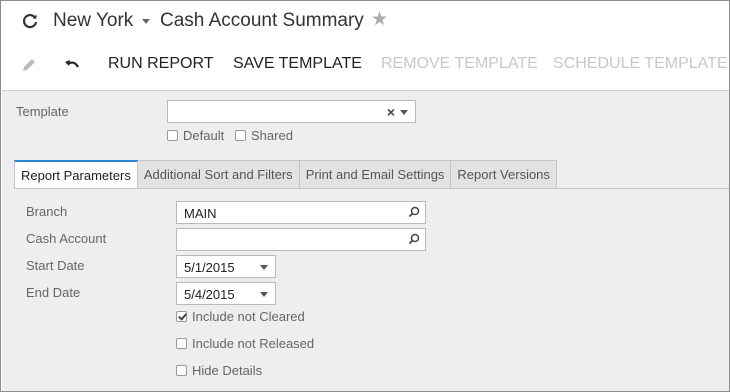  I want to click on remove-template-button: REMOVE TEMPLATE, so click(459, 64).